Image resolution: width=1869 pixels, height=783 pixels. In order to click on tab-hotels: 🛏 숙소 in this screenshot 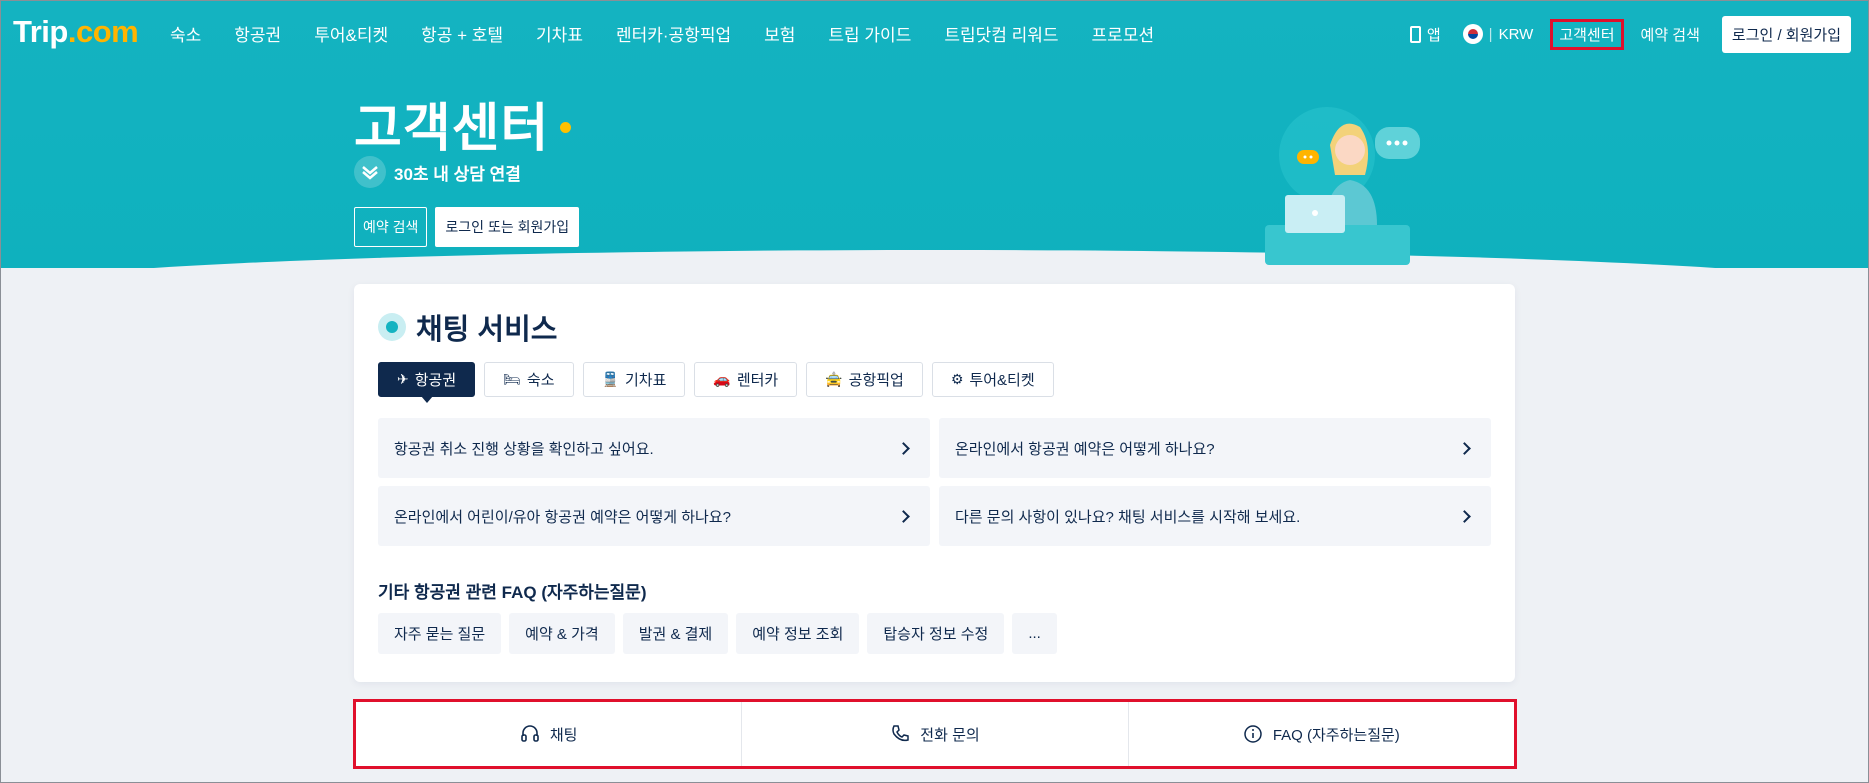, I will do `click(529, 379)`.